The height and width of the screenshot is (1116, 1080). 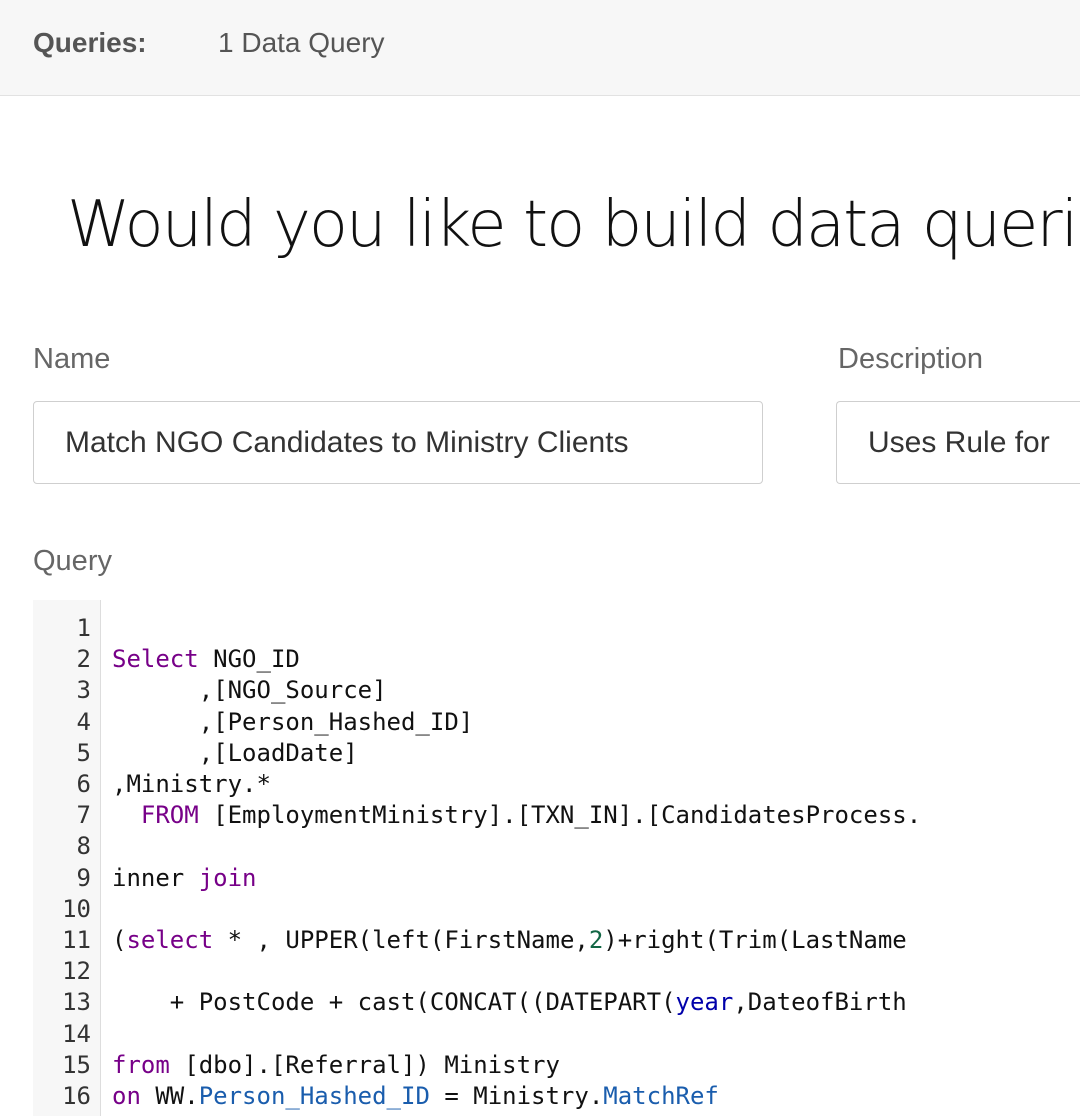 I want to click on code-token: = Ministry., so click(x=516, y=1096).